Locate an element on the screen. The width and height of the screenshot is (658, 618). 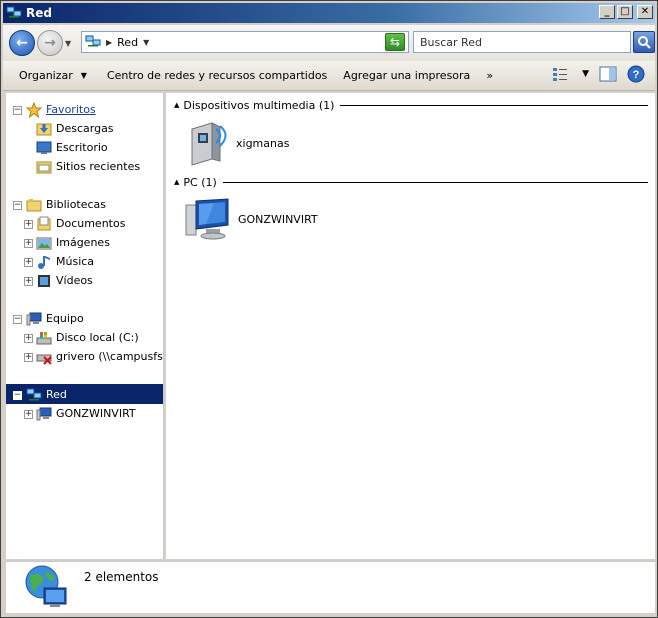
sidebar-item-label: Imágenes is located at coordinates (83, 242).